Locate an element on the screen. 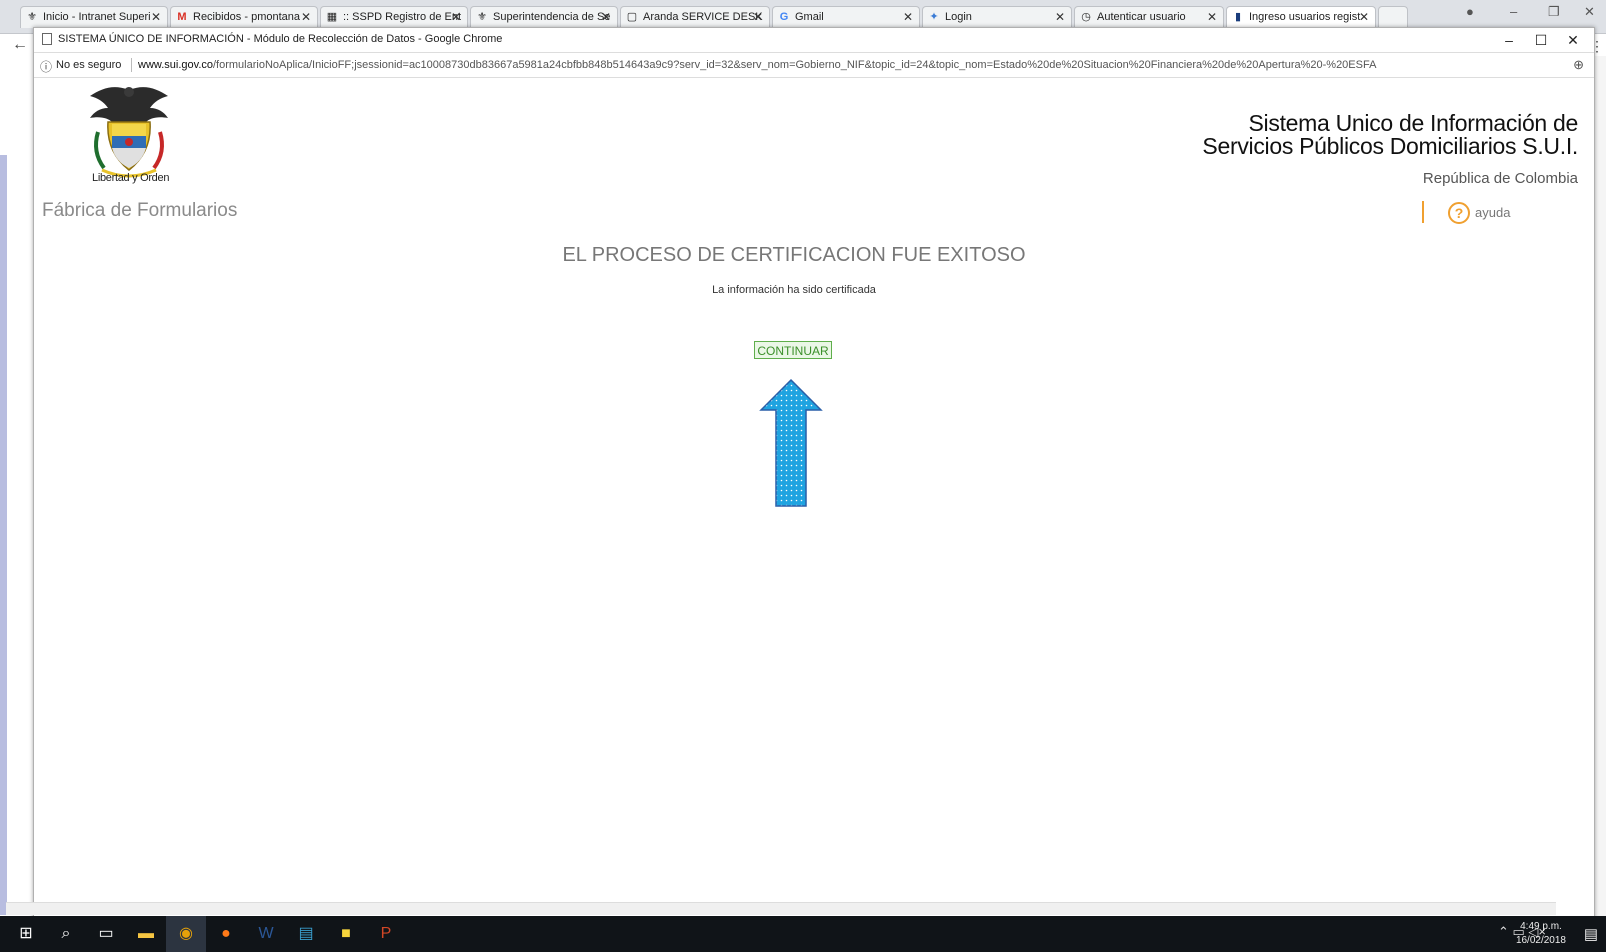  notifications-icon: ▤ is located at coordinates (1591, 934).